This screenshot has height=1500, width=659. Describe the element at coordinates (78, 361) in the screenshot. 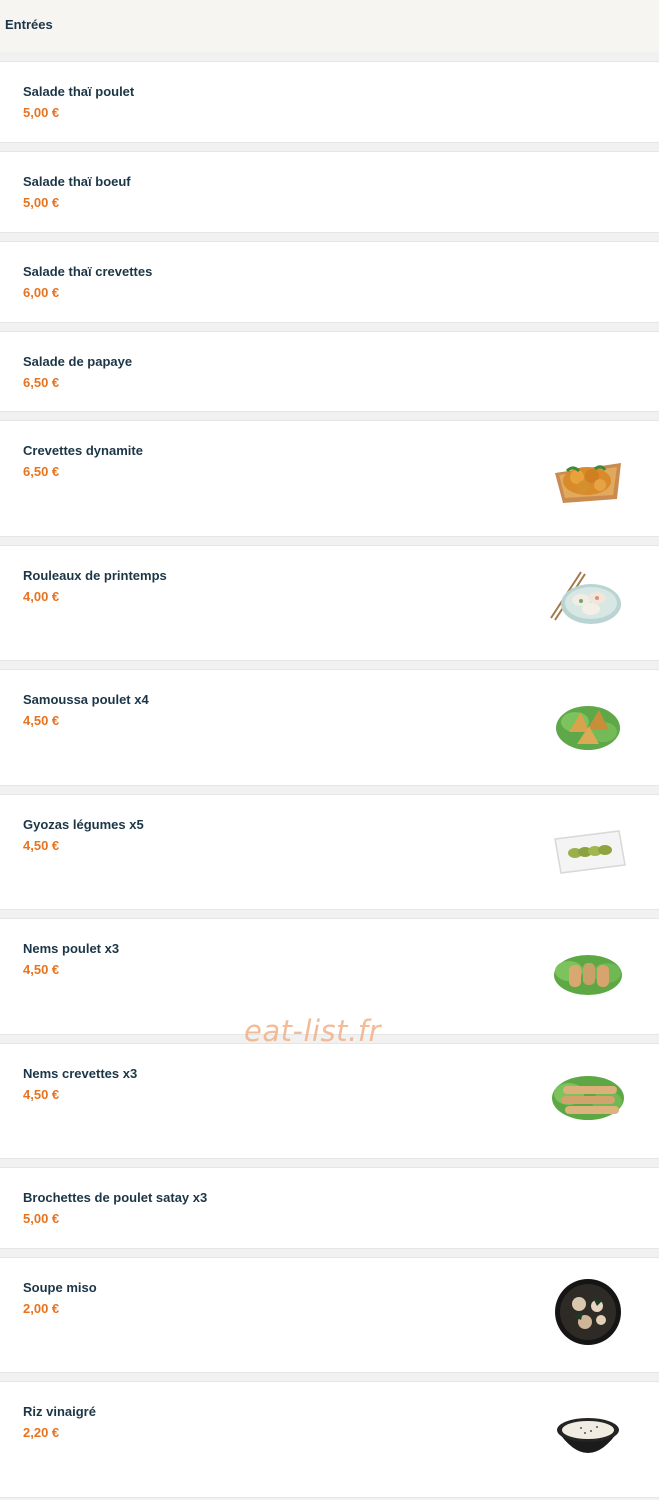

I see `menu-item-name: Salade de papaye` at that location.